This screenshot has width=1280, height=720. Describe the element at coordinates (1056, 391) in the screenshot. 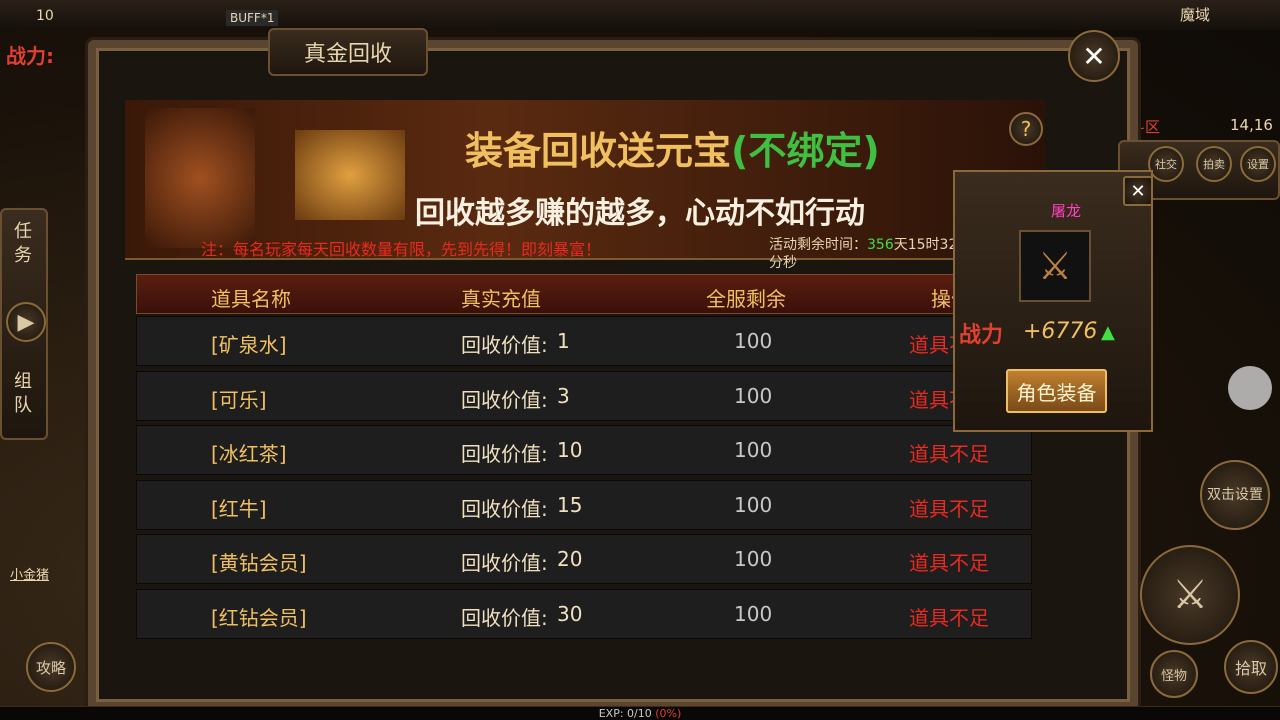

I see `character-equipment-button: 角色装备` at that location.